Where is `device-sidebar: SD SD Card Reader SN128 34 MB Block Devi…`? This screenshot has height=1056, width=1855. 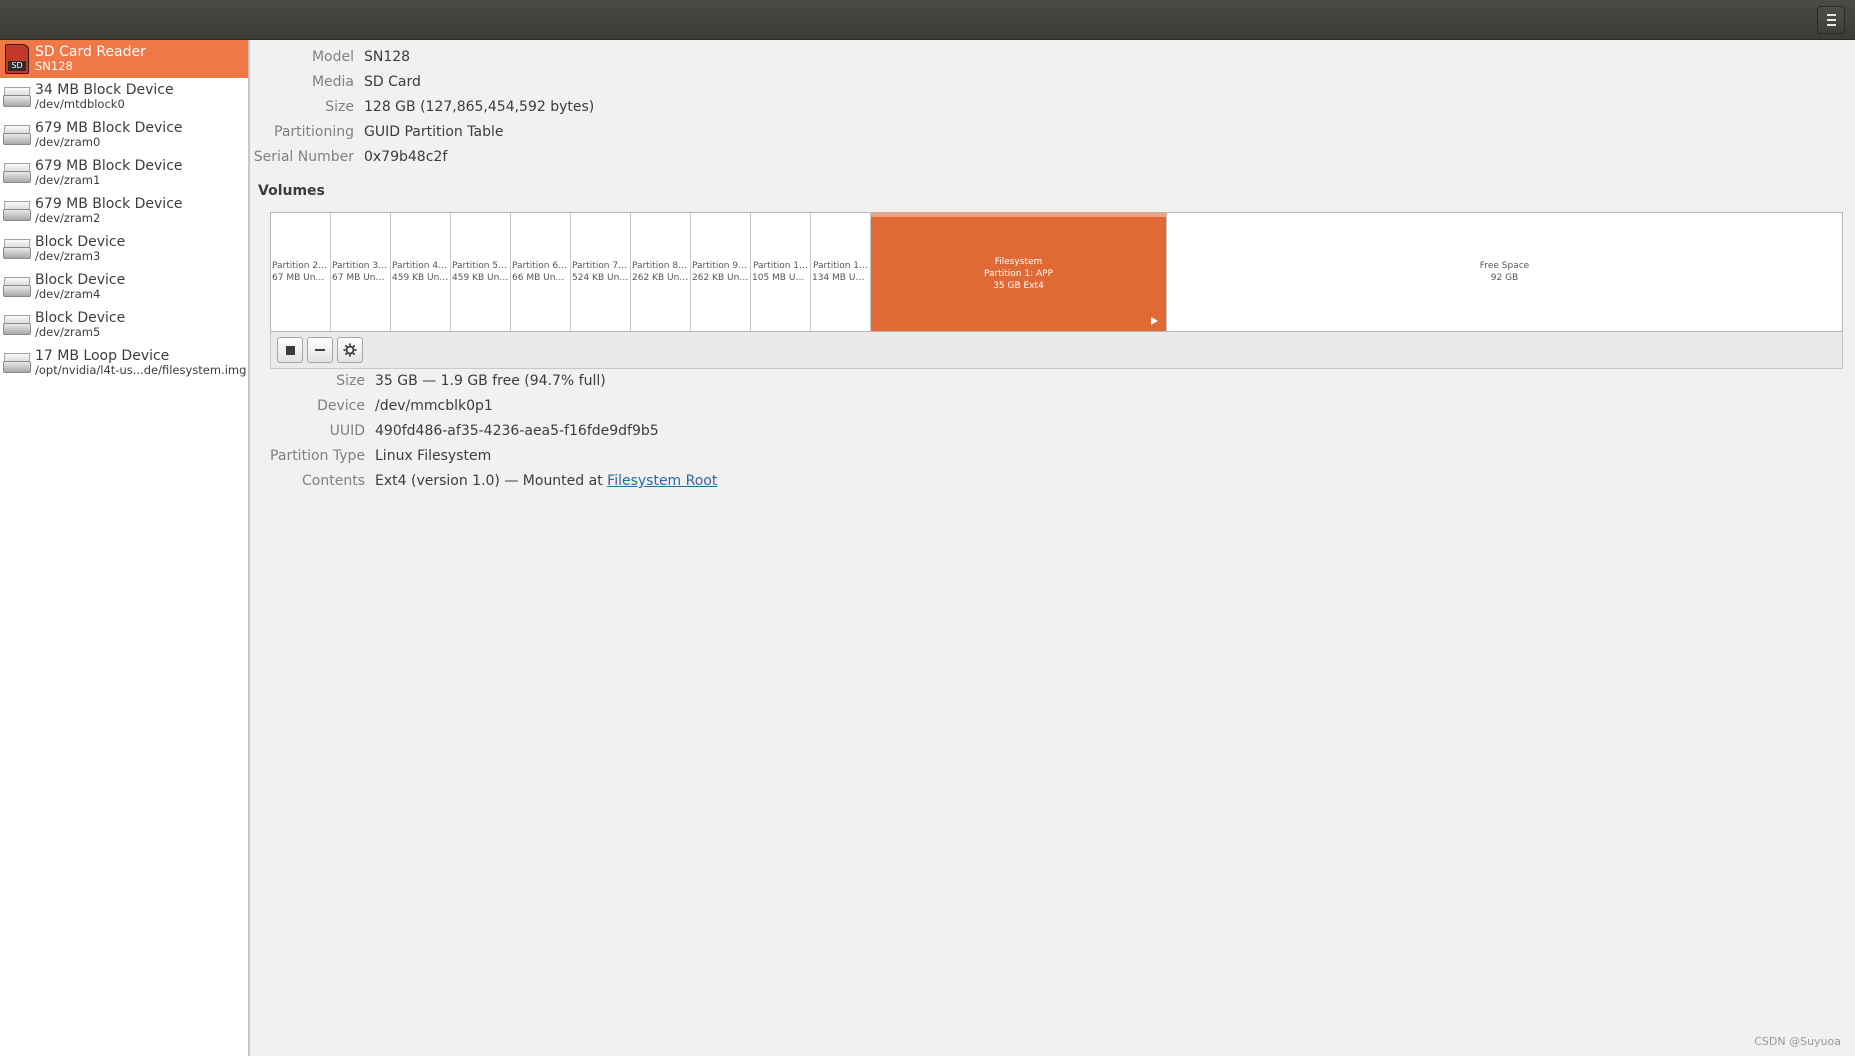
device-sidebar: SD SD Card Reader SN128 34 MB Block Devi… is located at coordinates (125, 548).